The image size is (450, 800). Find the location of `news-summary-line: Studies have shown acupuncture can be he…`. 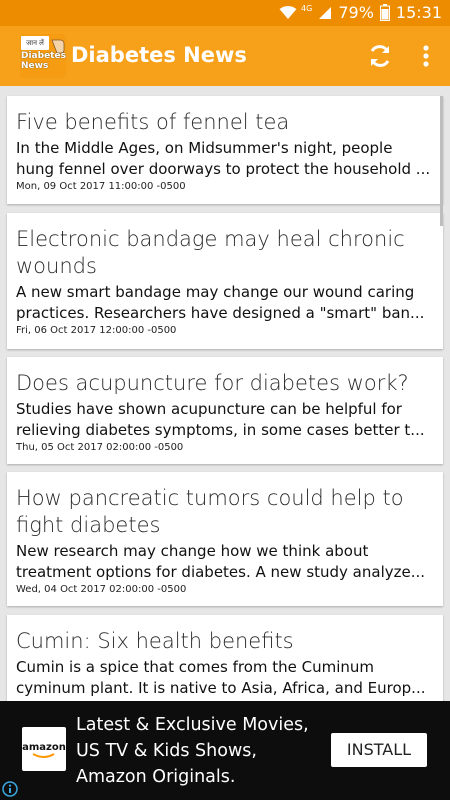

news-summary-line: Studies have shown acupuncture can be he… is located at coordinates (209, 409).